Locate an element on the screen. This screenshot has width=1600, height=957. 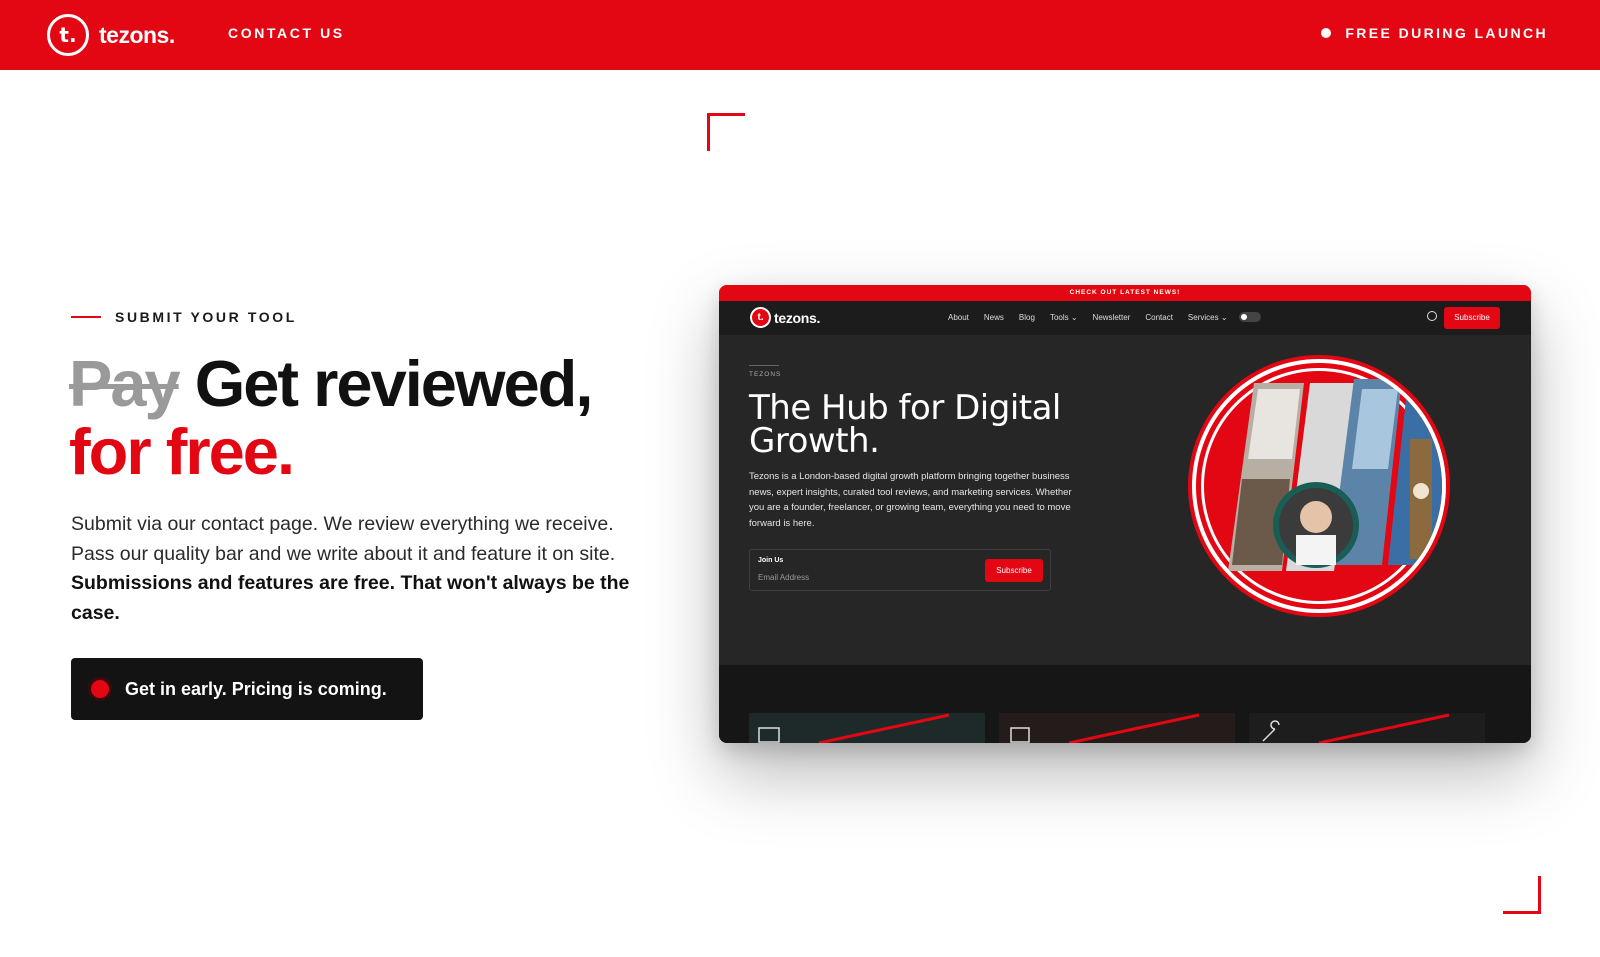
preview-top-banner: CHECK OUT LATEST NEWS! is located at coordinates (1125, 293).